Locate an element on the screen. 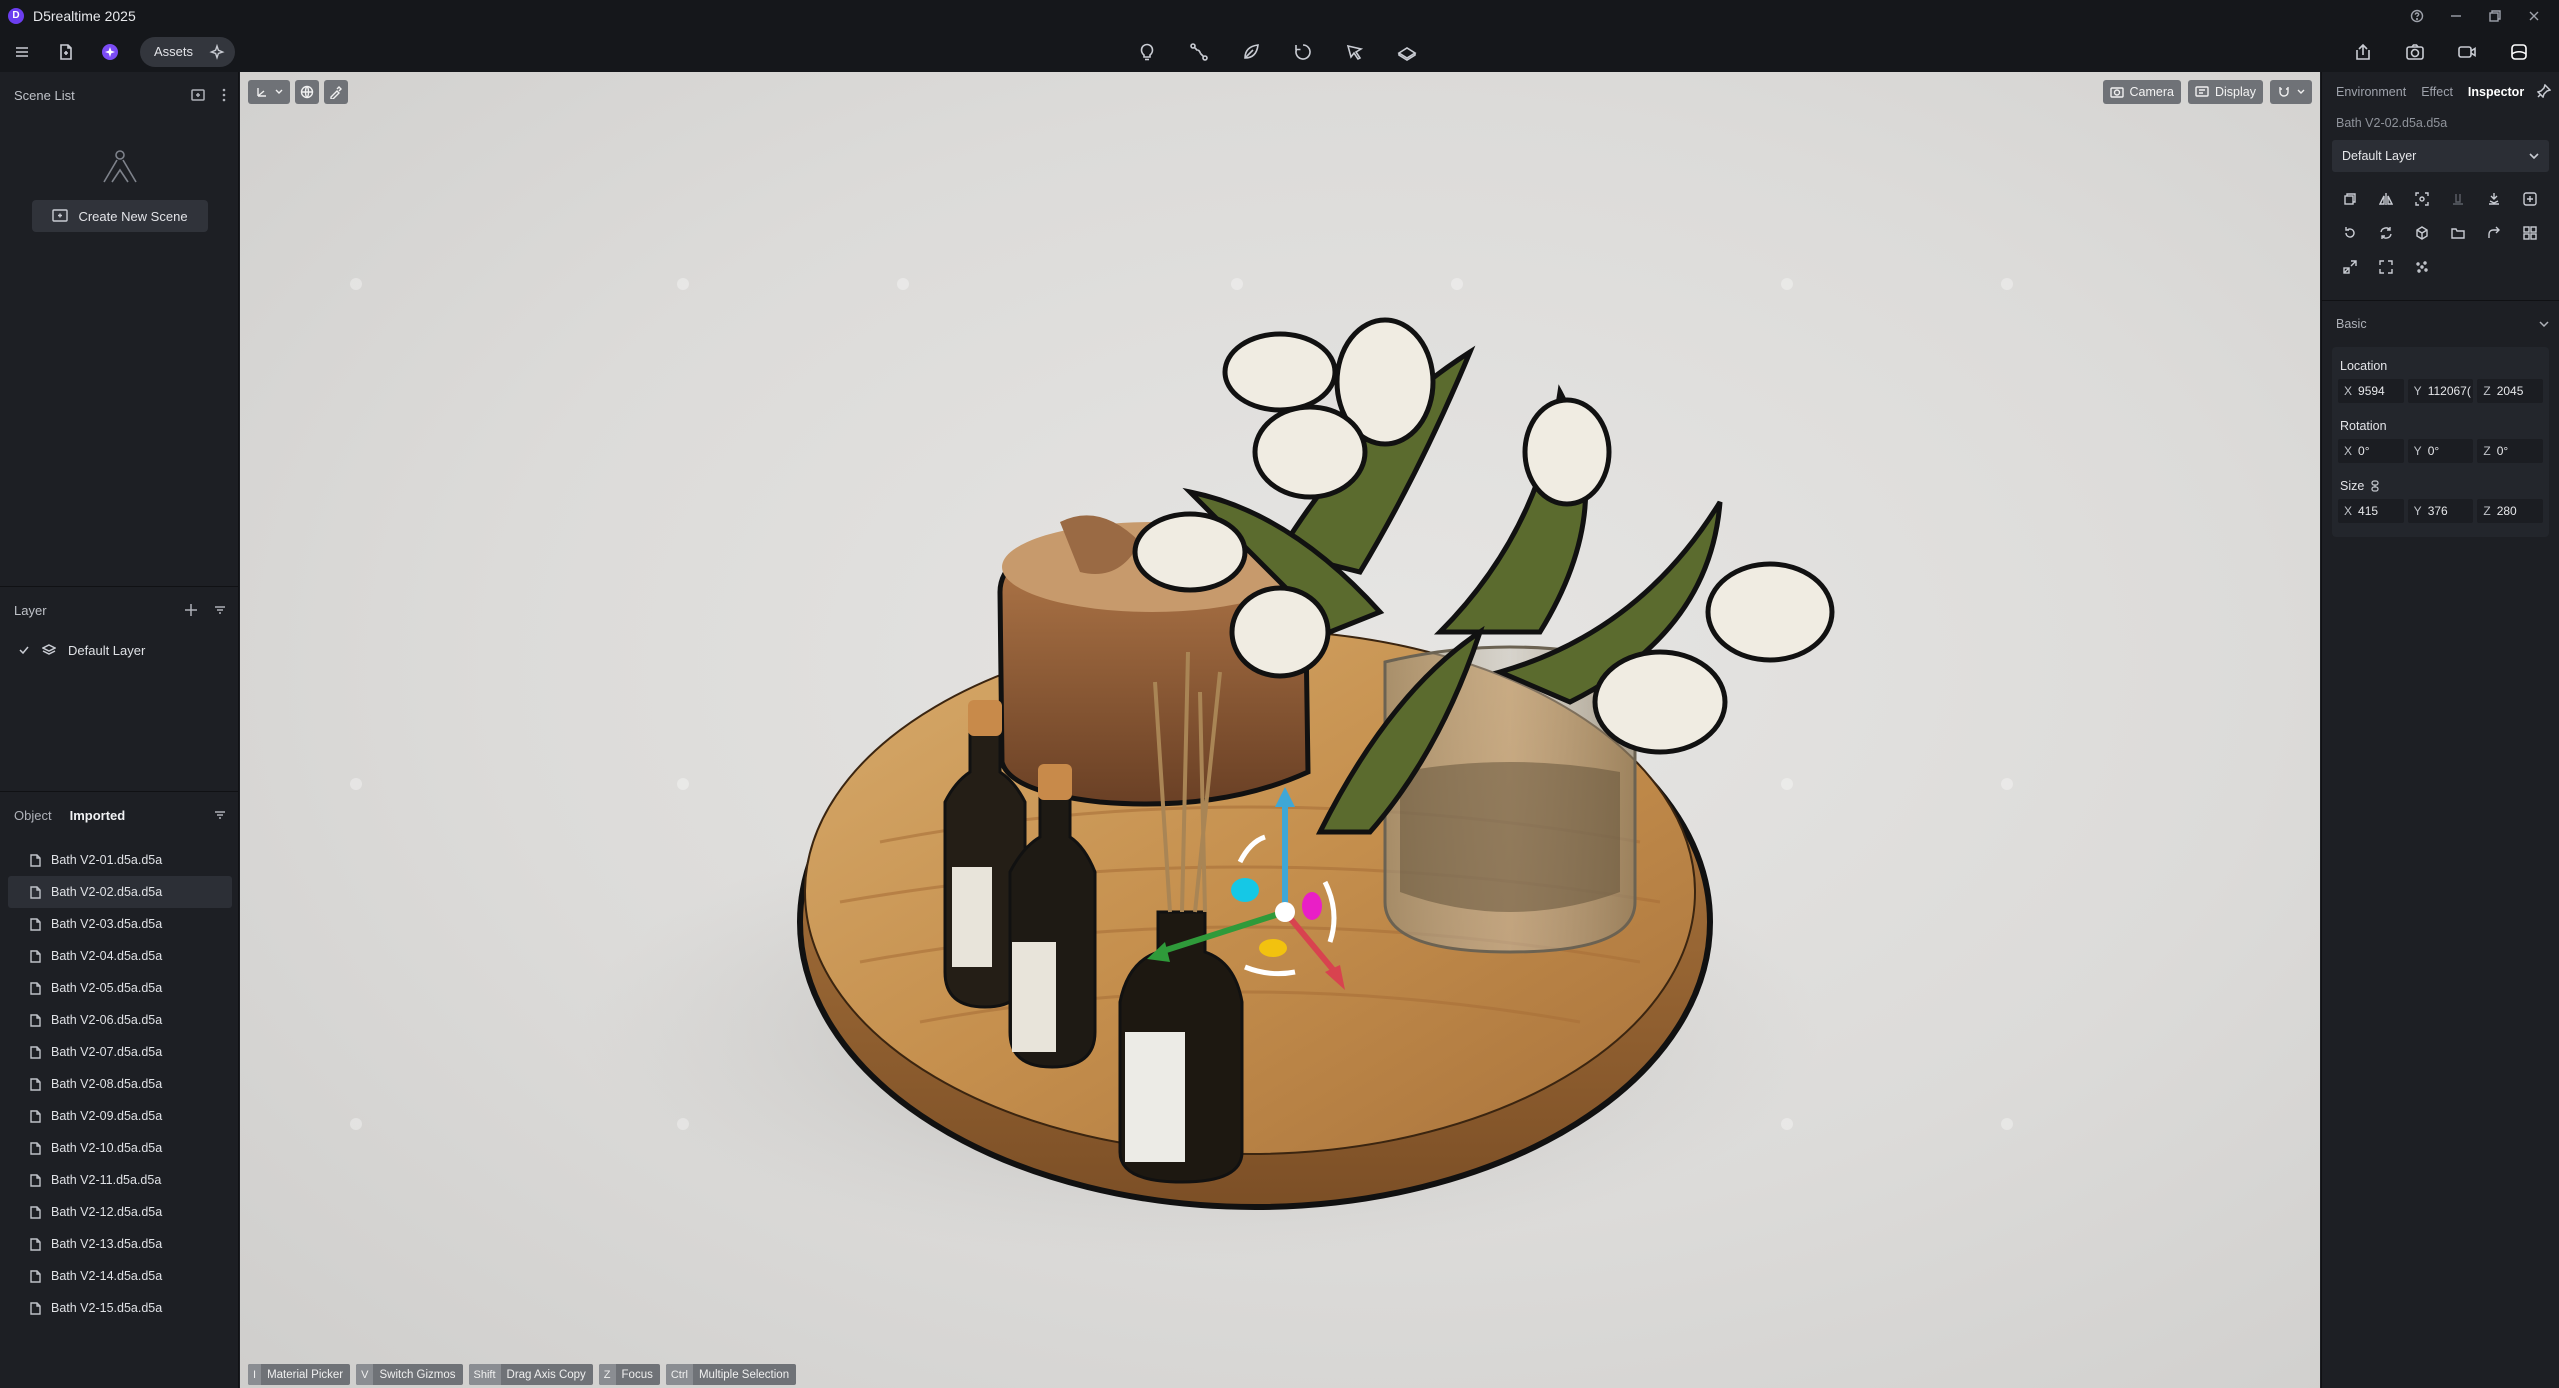 This screenshot has width=2559, height=1388. save-asset-icon is located at coordinates (2530, 199).